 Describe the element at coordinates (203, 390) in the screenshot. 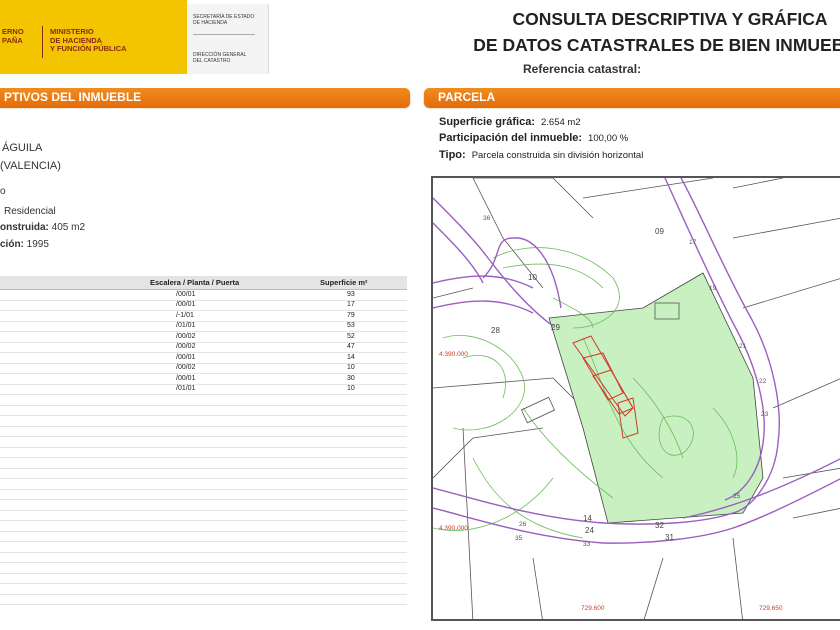

I see `table-row: /01/01 10` at that location.